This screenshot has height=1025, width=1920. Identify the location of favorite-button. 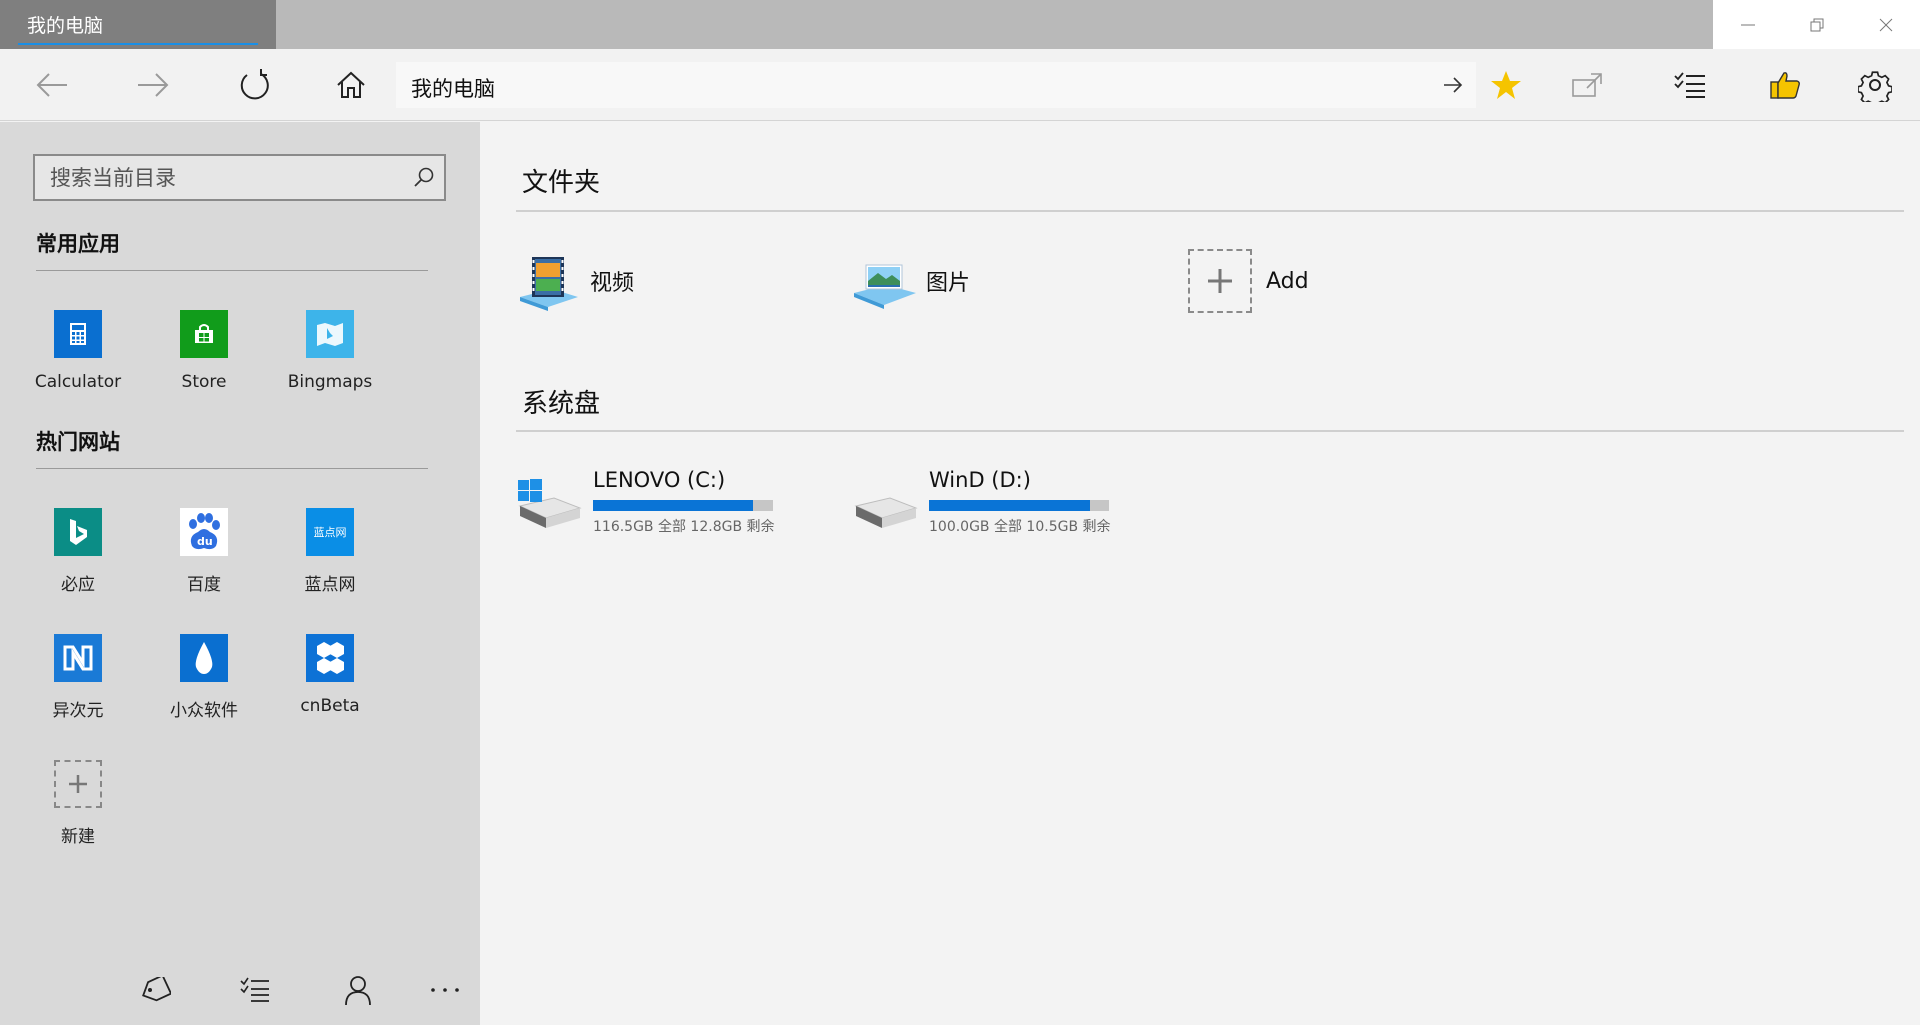
(1506, 85).